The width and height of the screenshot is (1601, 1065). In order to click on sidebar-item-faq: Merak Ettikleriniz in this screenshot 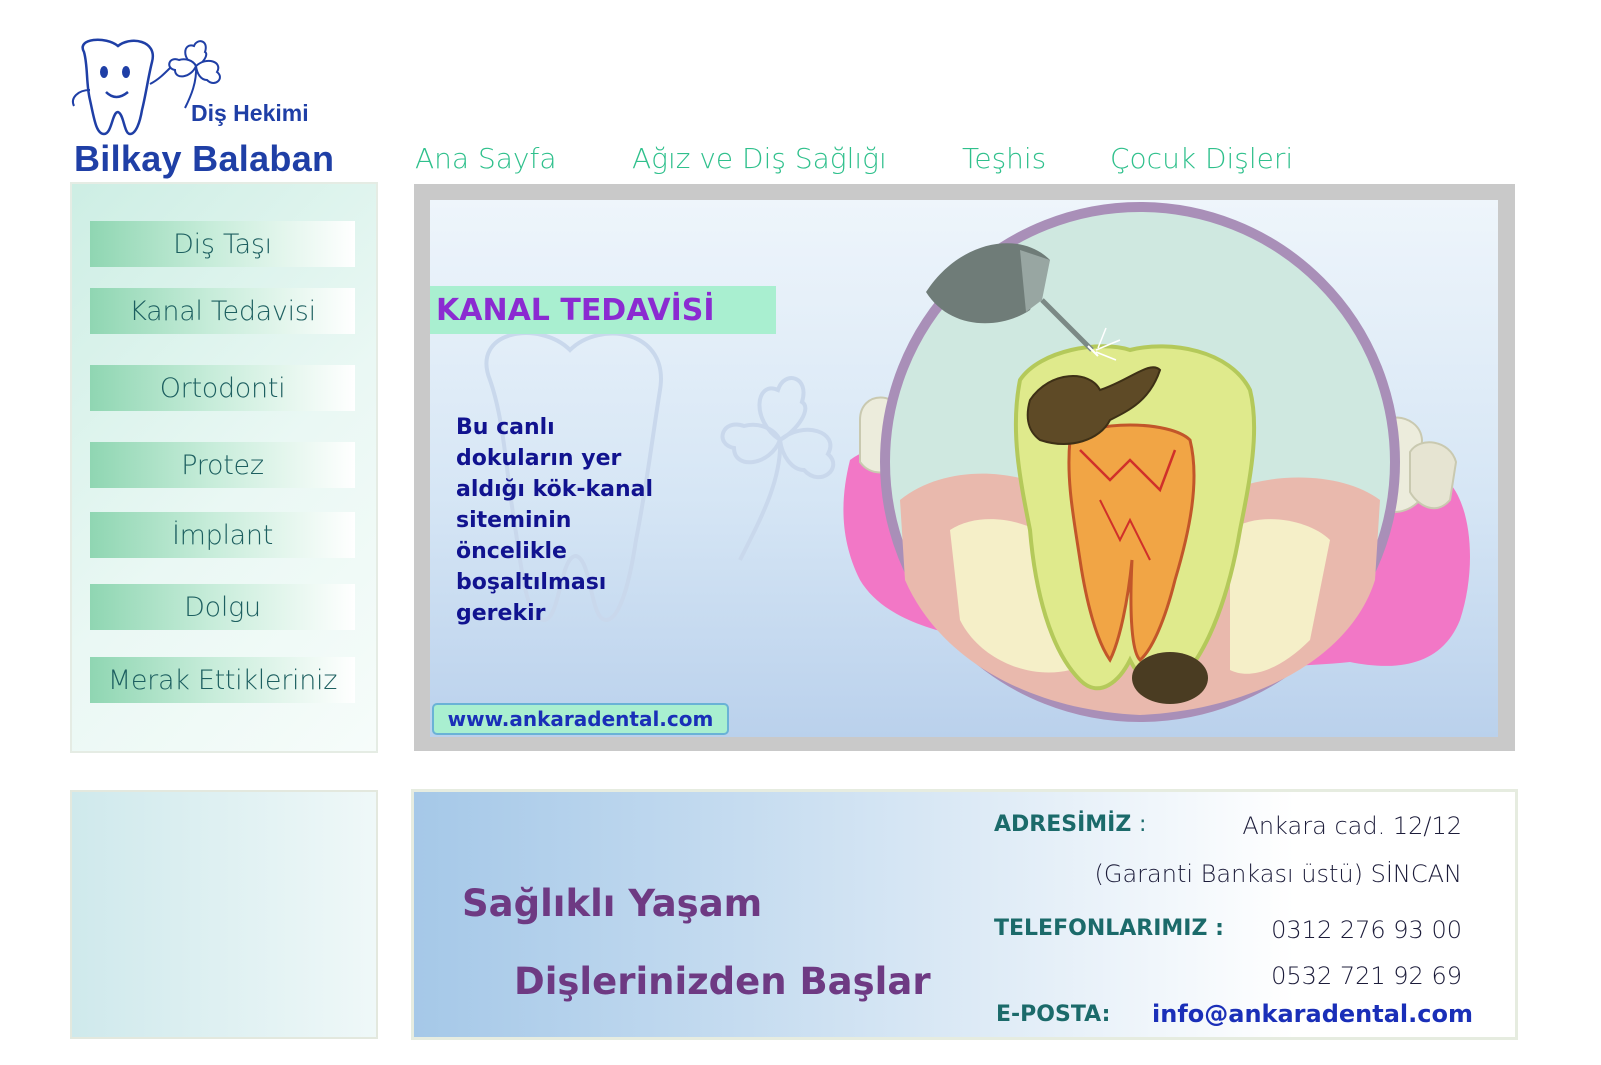, I will do `click(222, 680)`.